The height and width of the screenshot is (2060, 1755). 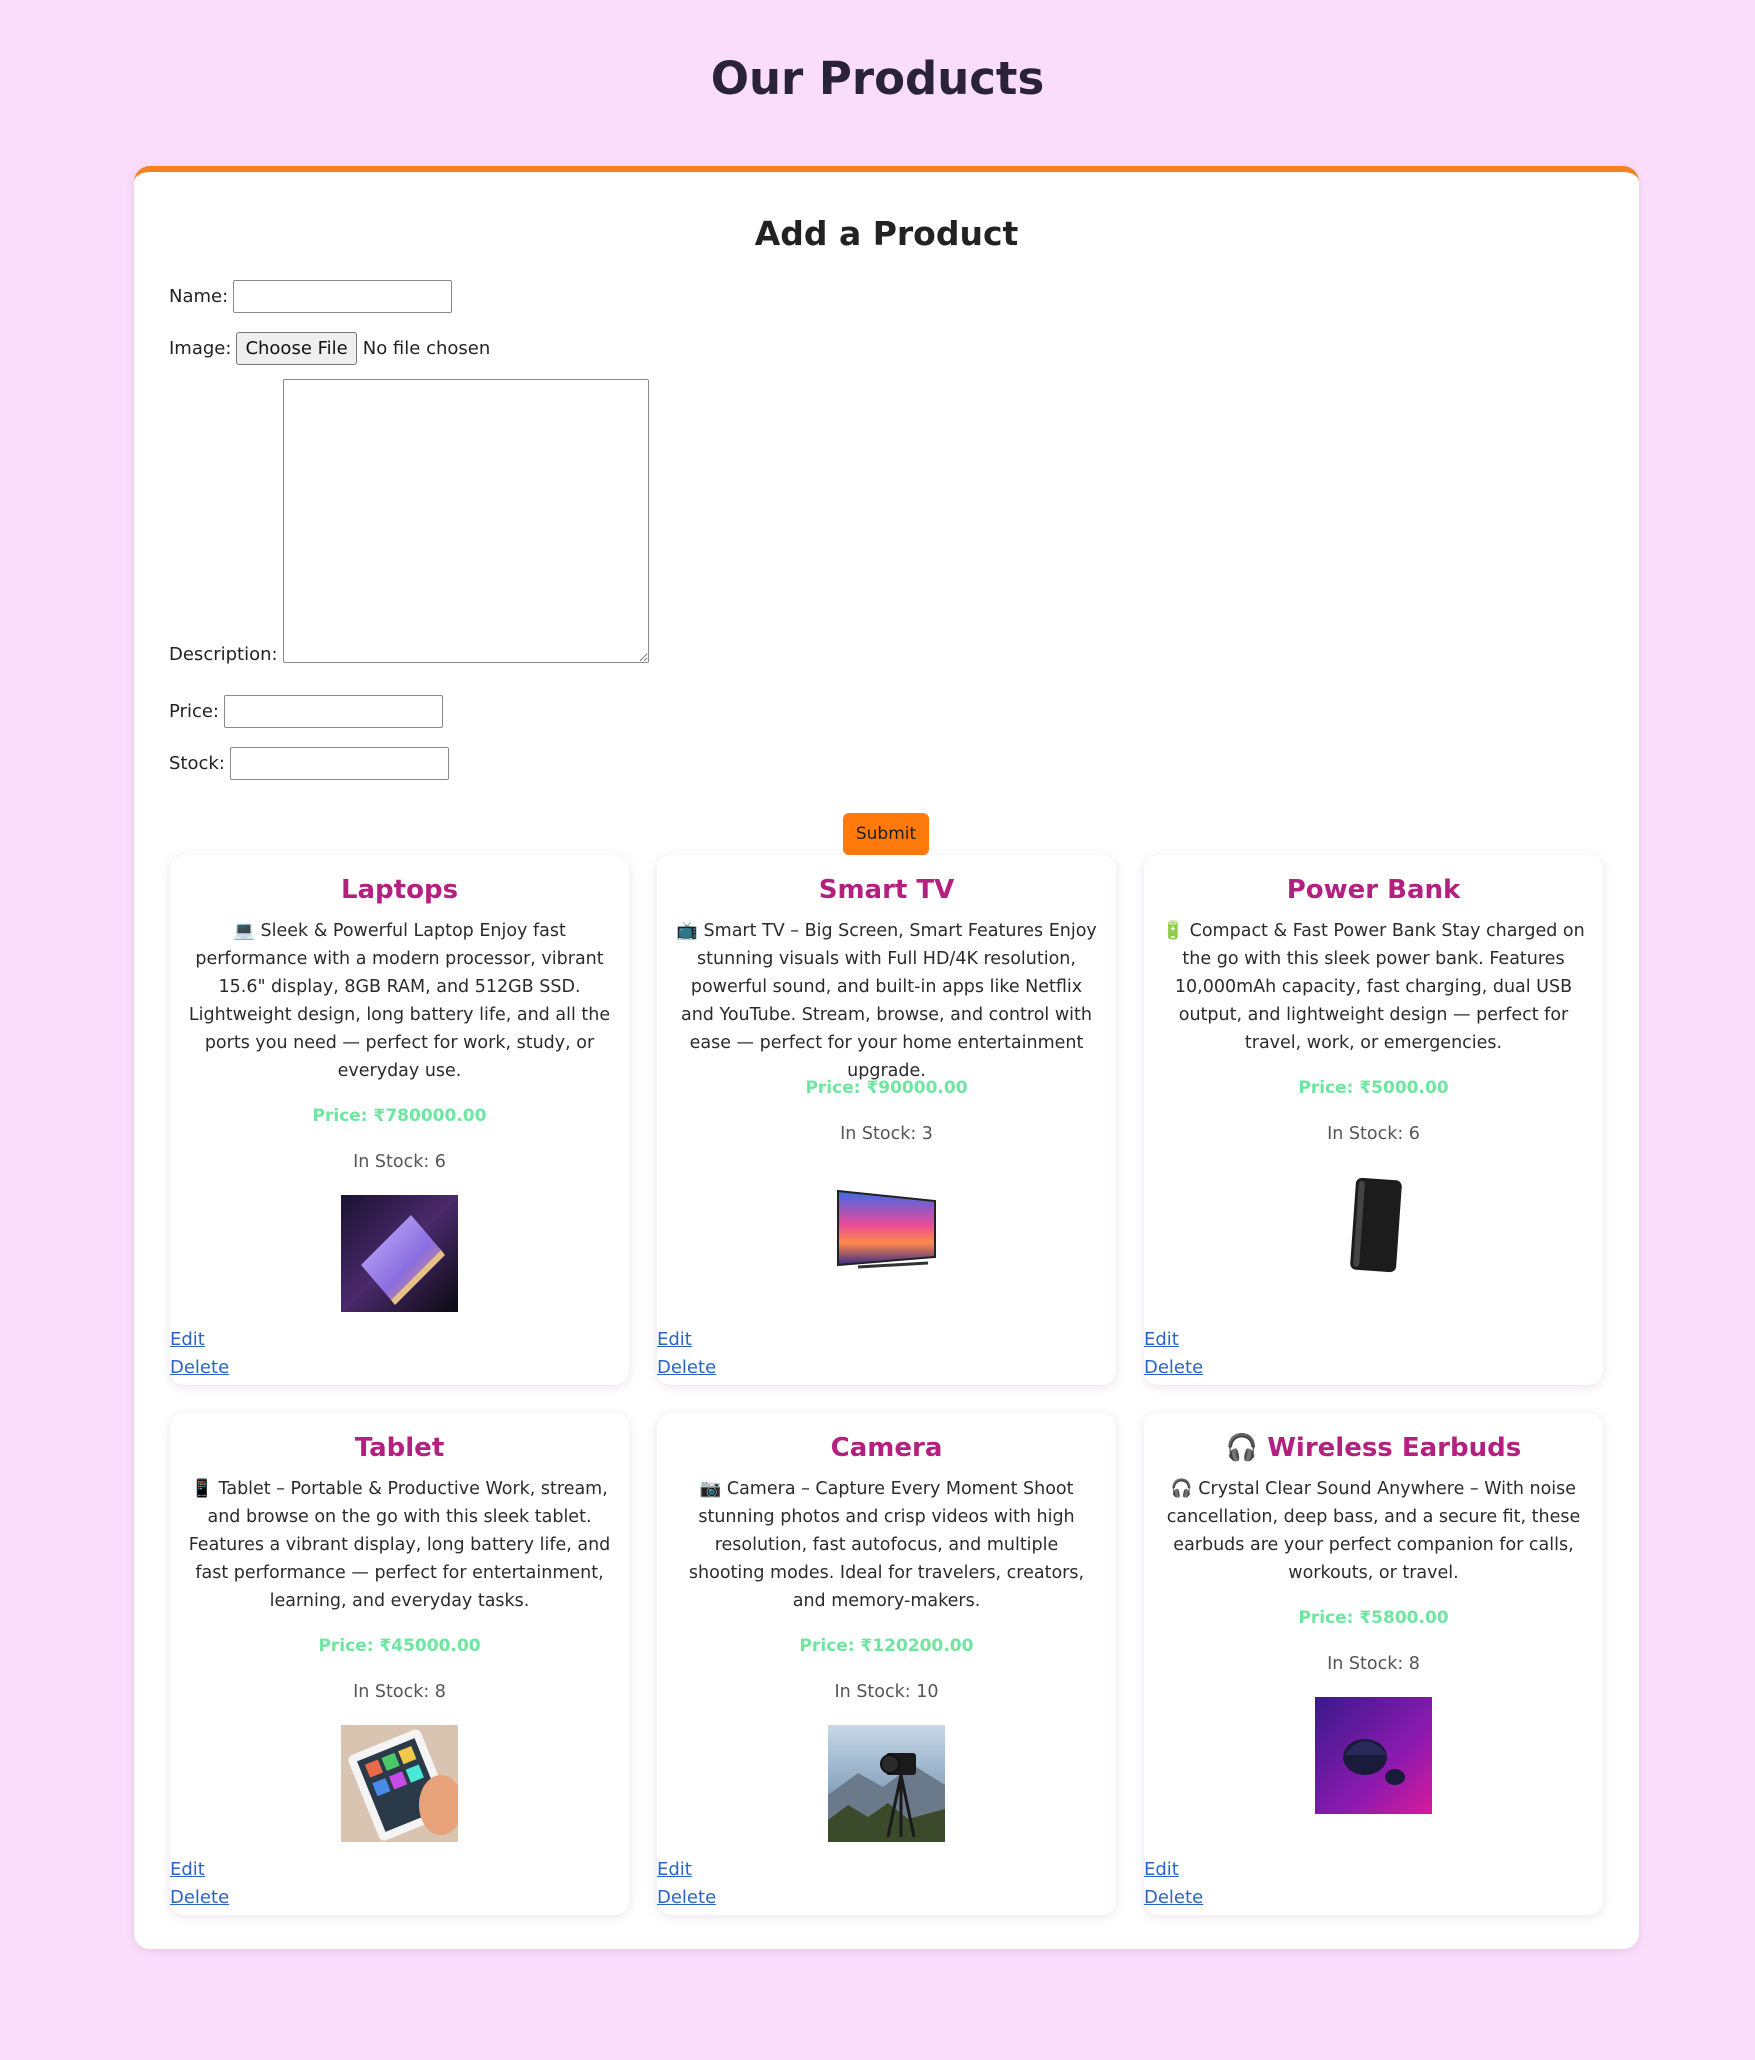 I want to click on product-price: Price: ₹90000.00, so click(x=886, y=1088).